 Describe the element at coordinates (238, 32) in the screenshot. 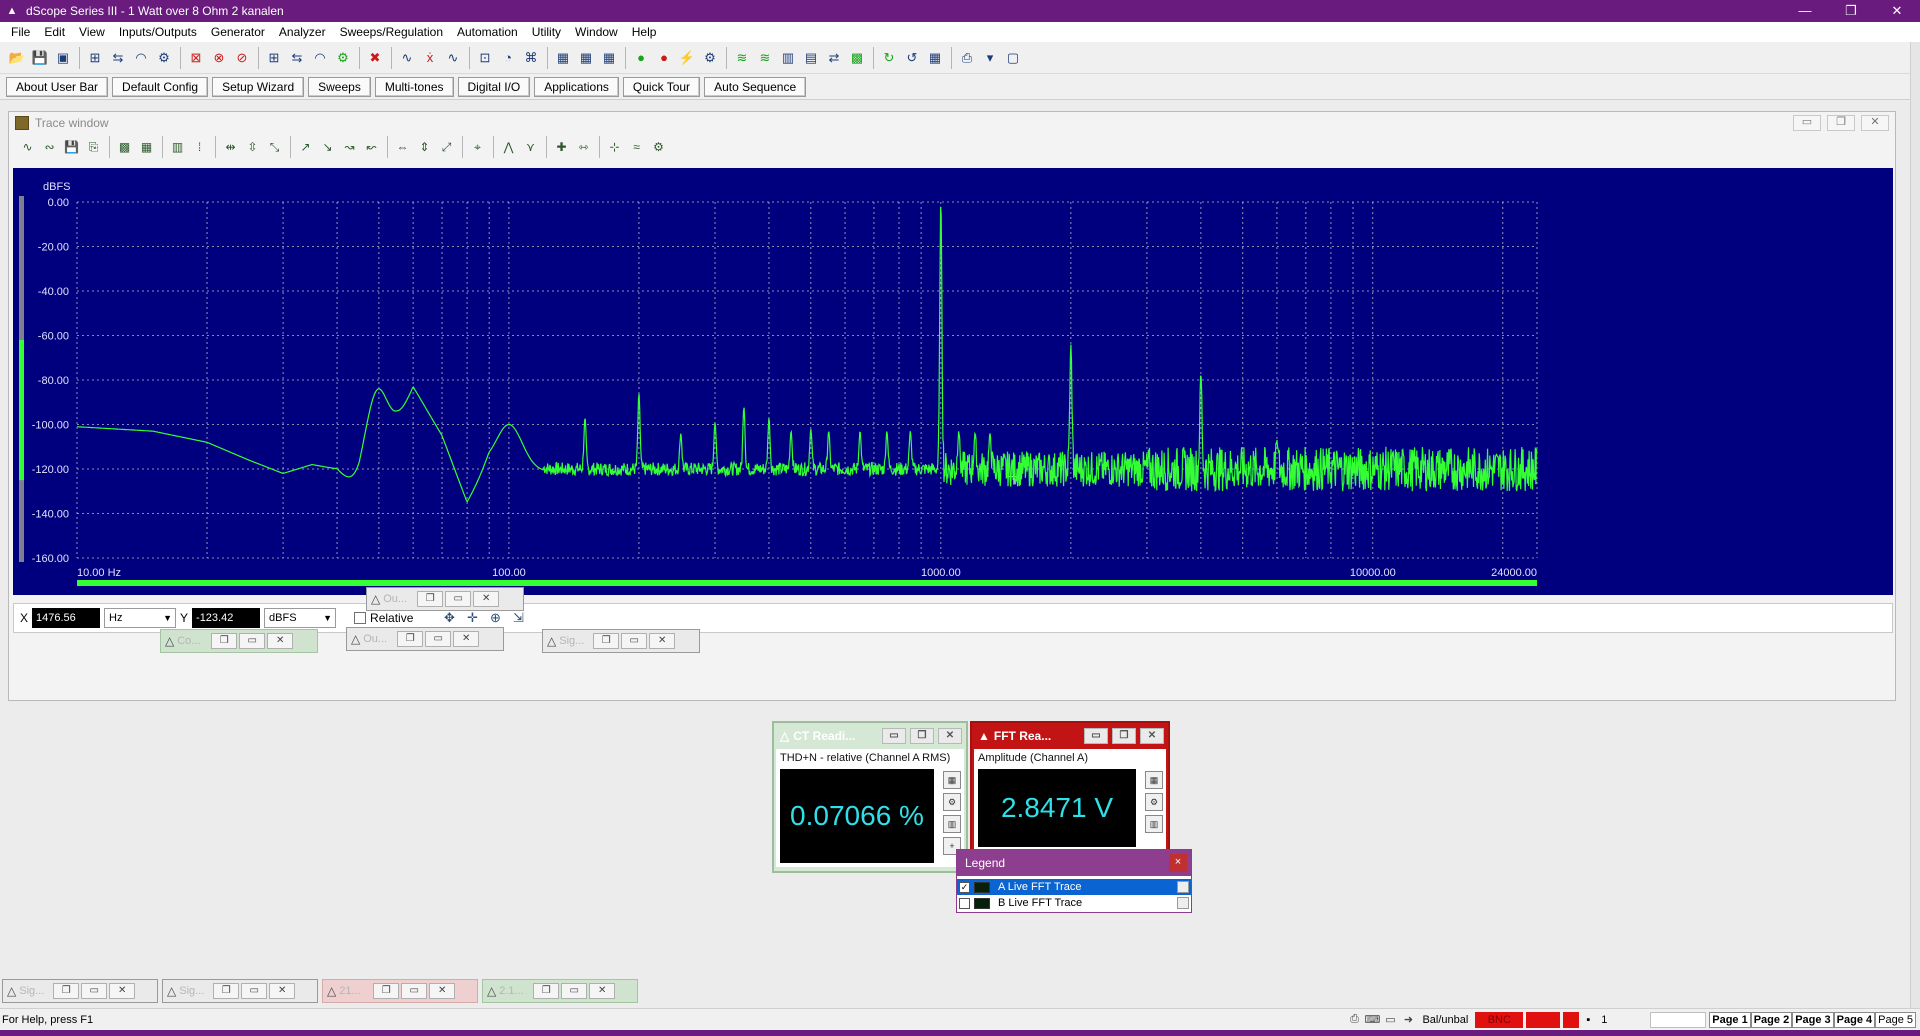

I see `menu-generator: Generator` at that location.